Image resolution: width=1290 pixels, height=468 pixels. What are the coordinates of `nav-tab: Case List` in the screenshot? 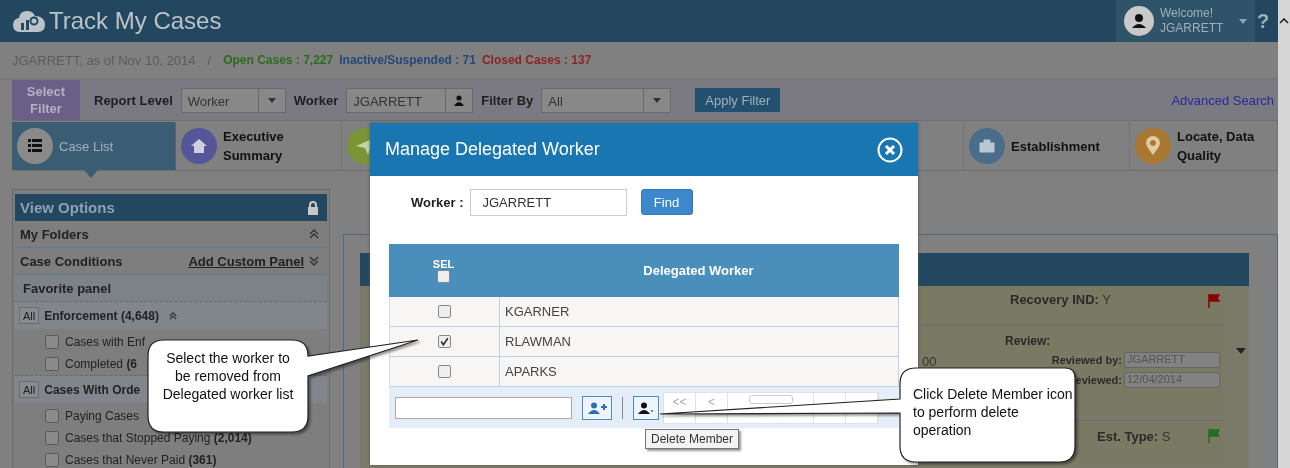 It's located at (94, 146).